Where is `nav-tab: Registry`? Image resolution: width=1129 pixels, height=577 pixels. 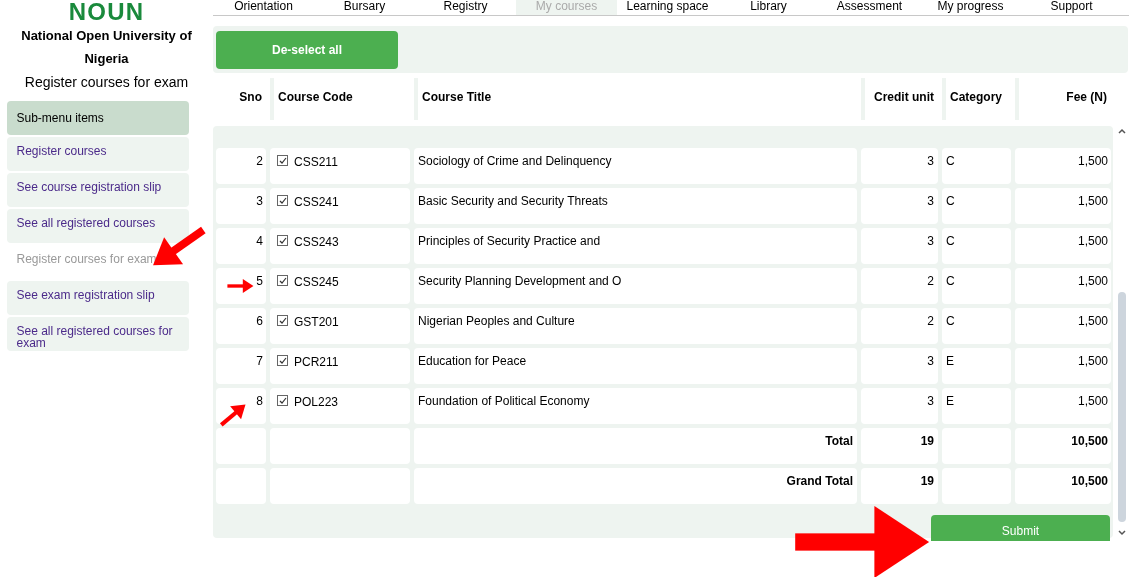
nav-tab: Registry is located at coordinates (465, 7).